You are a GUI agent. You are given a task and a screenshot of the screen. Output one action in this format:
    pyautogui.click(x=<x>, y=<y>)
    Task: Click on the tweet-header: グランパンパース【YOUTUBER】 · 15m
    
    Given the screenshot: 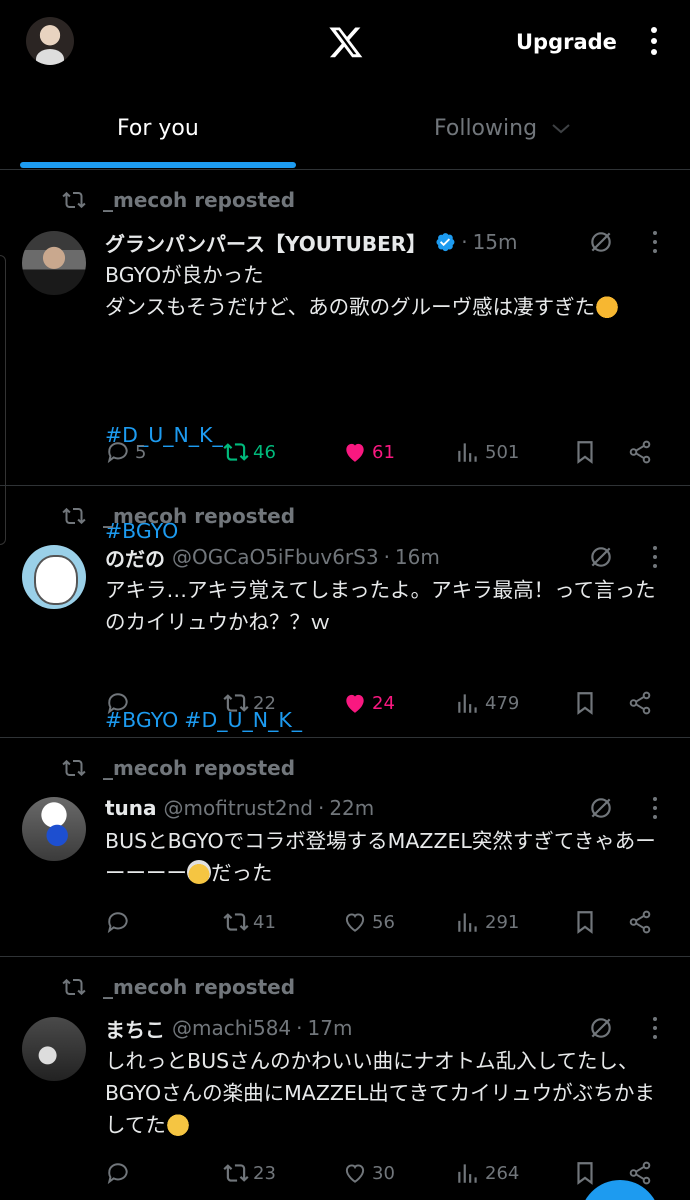 What is the action you would take?
    pyautogui.click(x=387, y=242)
    